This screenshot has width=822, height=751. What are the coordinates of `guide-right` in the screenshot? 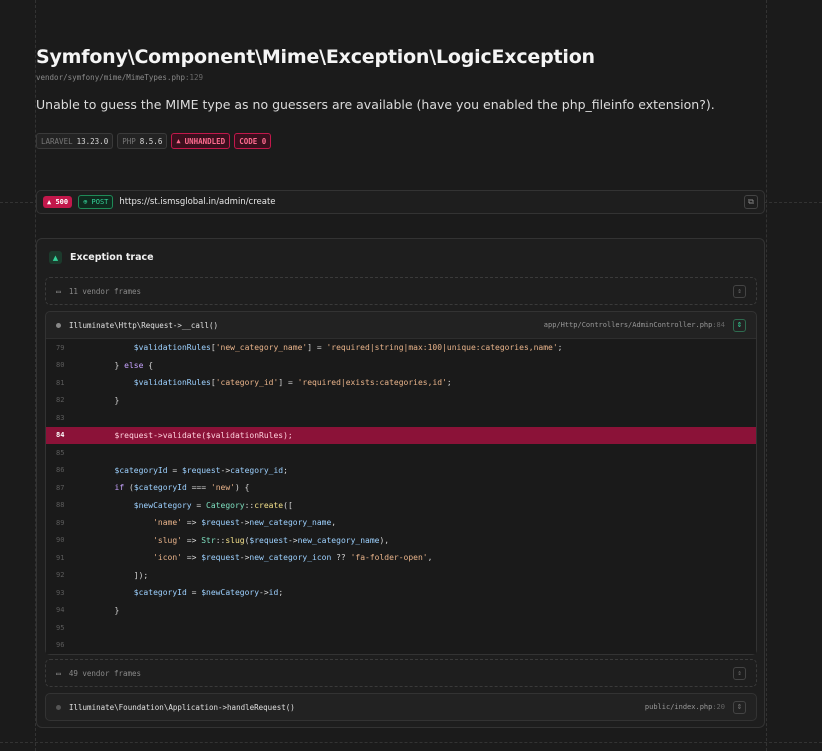 It's located at (766, 375).